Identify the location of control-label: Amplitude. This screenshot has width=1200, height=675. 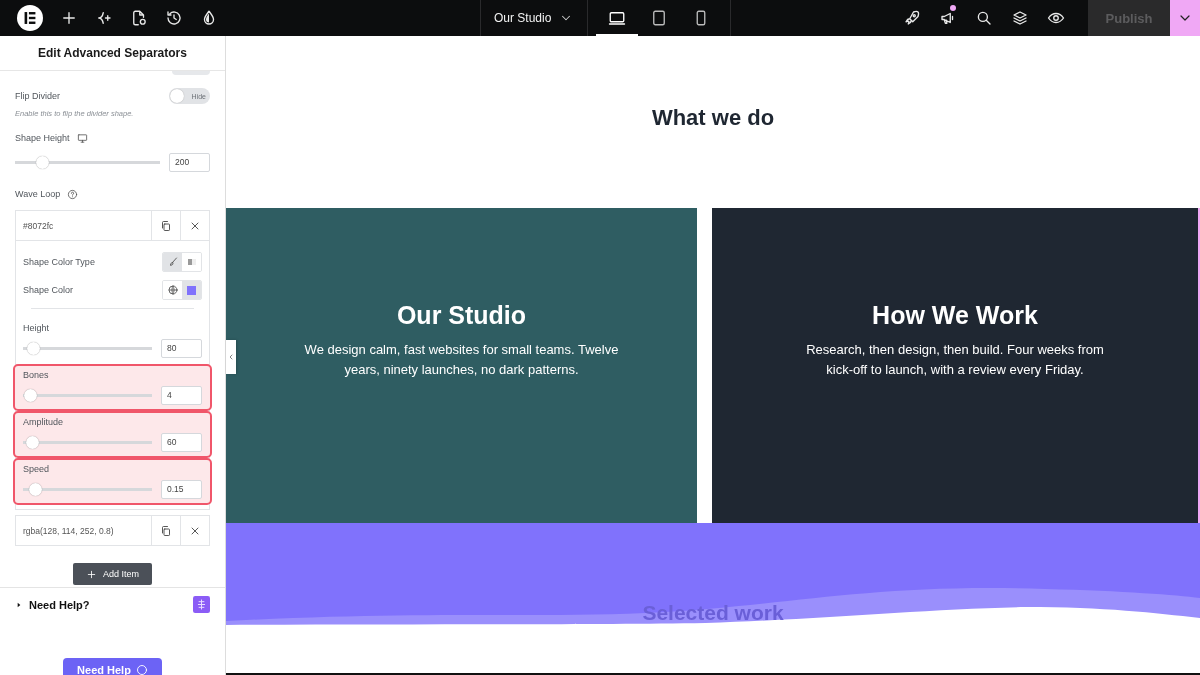
(44, 422).